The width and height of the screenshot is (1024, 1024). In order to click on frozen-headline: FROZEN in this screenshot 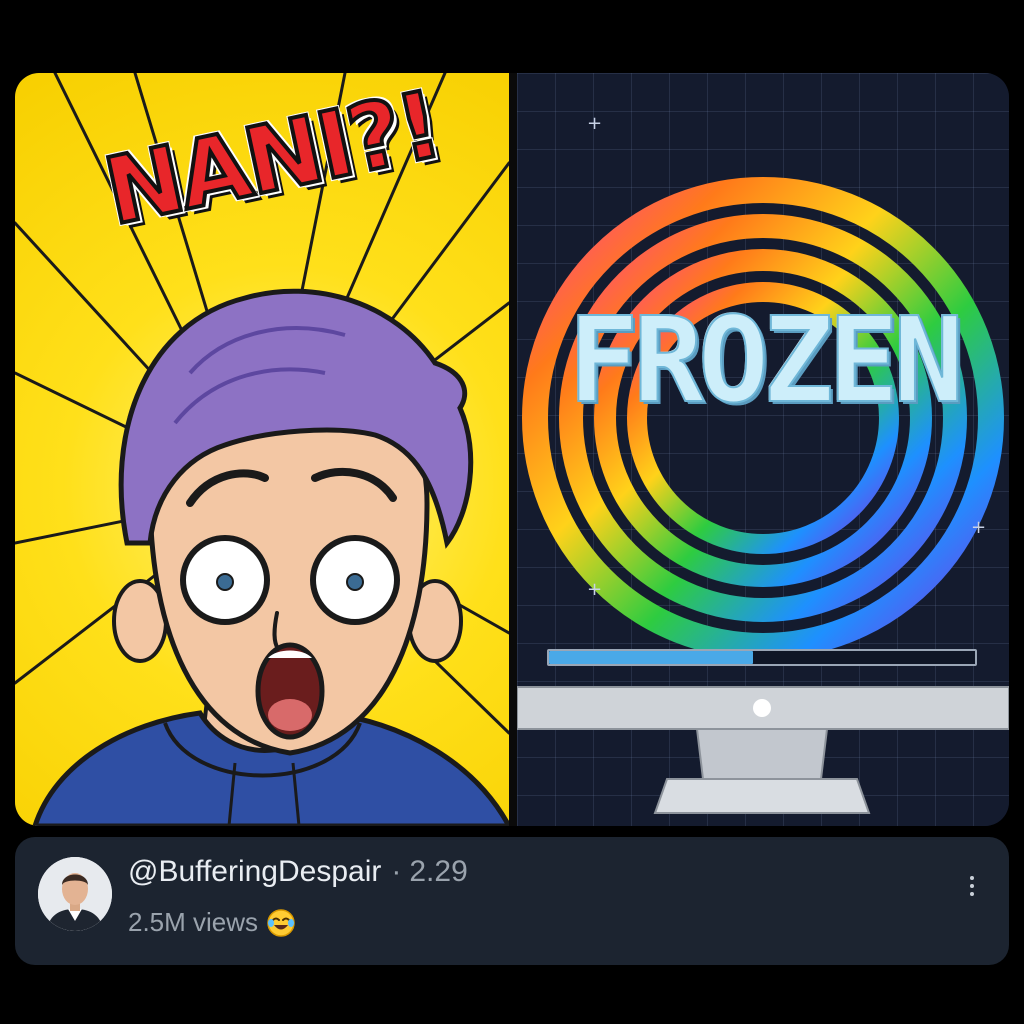, I will do `click(766, 360)`.